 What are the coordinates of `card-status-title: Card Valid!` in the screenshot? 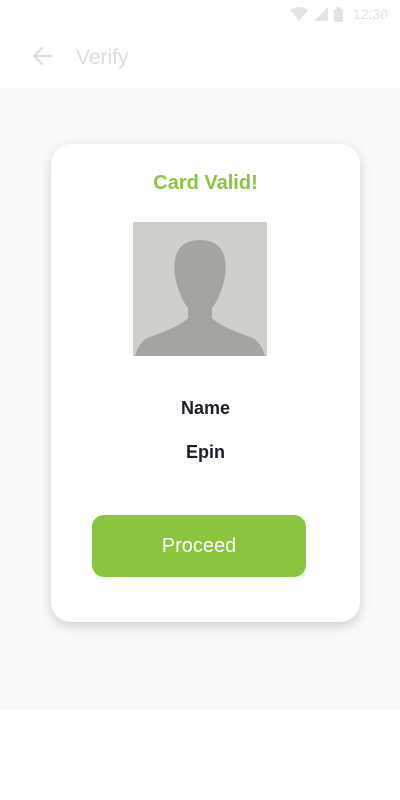 It's located at (205, 183).